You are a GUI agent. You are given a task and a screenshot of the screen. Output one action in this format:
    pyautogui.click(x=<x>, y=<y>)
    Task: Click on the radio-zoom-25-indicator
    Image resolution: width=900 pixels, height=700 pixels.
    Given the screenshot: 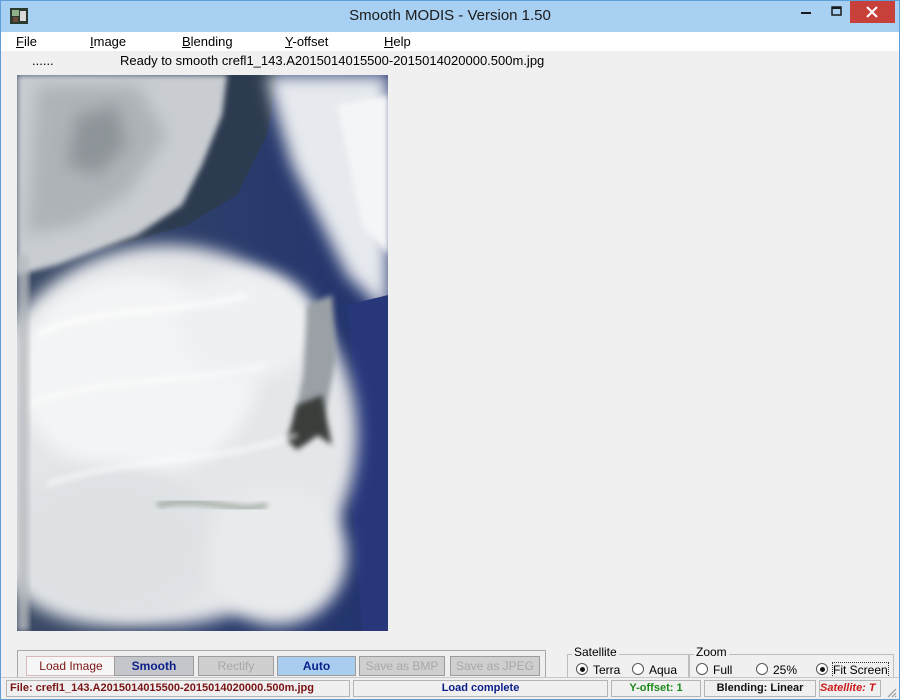 What is the action you would take?
    pyautogui.click(x=762, y=669)
    